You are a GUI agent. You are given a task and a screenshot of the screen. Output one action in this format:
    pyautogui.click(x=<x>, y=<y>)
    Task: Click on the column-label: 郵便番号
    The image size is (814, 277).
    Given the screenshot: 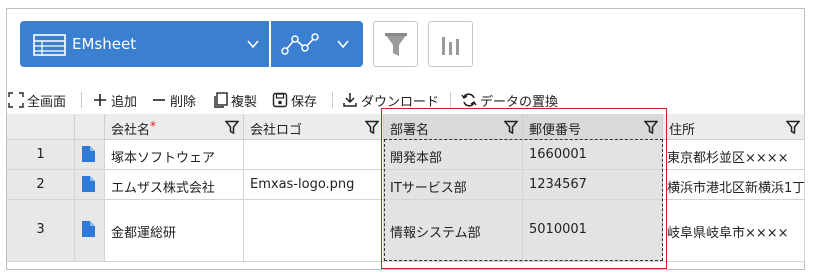 What is the action you would take?
    pyautogui.click(x=555, y=130)
    